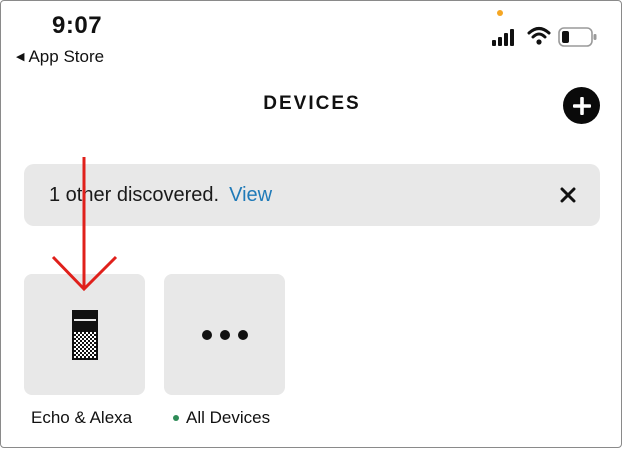  Describe the element at coordinates (66, 56) in the screenshot. I see `back-label: App Store` at that location.